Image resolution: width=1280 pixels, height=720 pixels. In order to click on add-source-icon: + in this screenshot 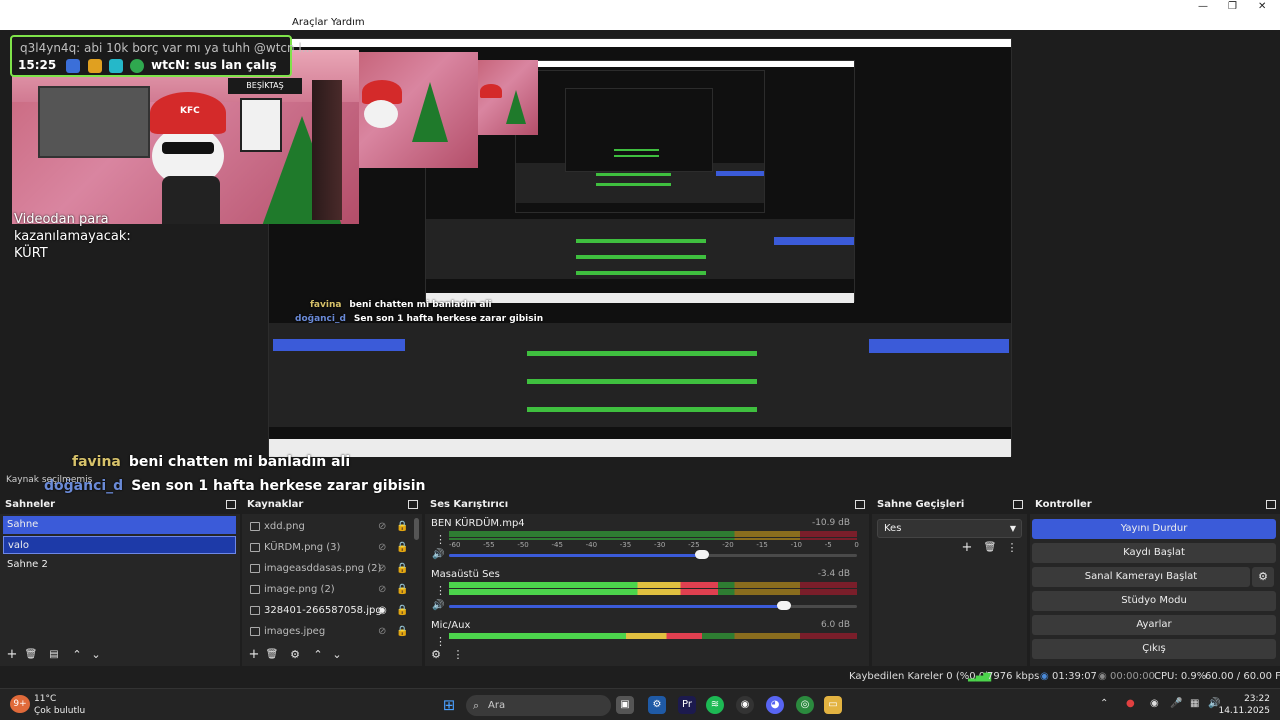, I will do `click(254, 655)`.